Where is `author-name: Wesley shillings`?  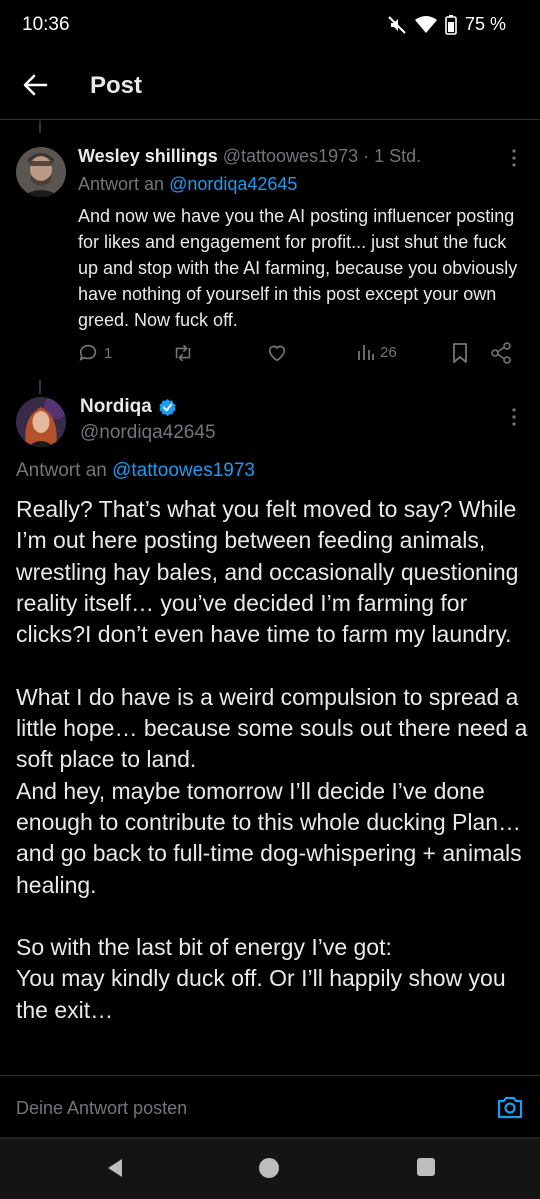
author-name: Wesley shillings is located at coordinates (148, 156).